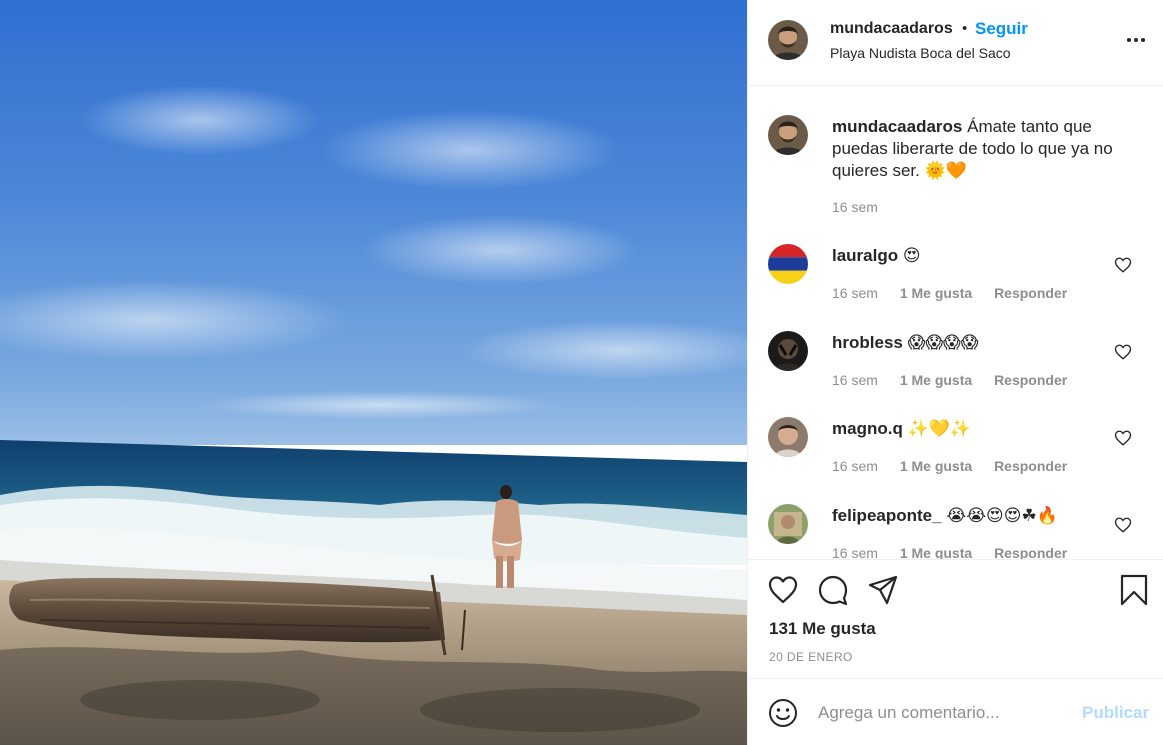 The height and width of the screenshot is (745, 1163). Describe the element at coordinates (783, 713) in the screenshot. I see `emoji-smiley-icon` at that location.